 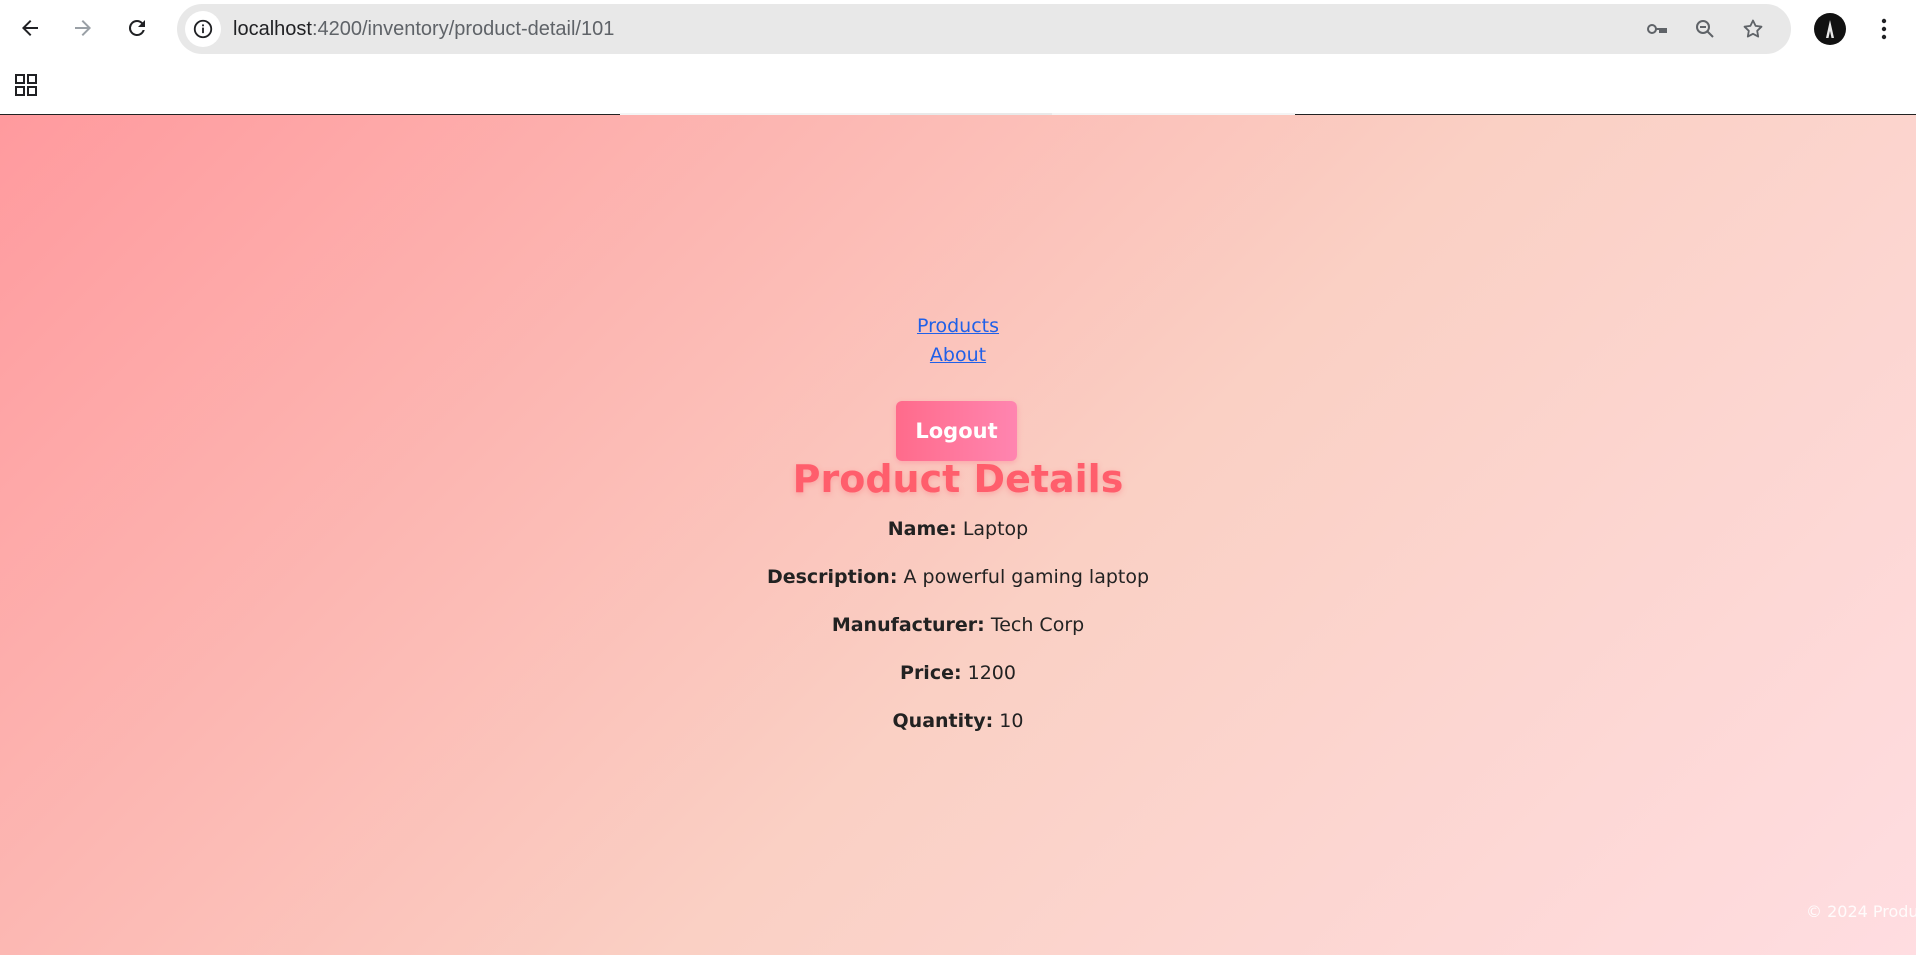 I want to click on url-host: localhost, so click(x=272, y=29).